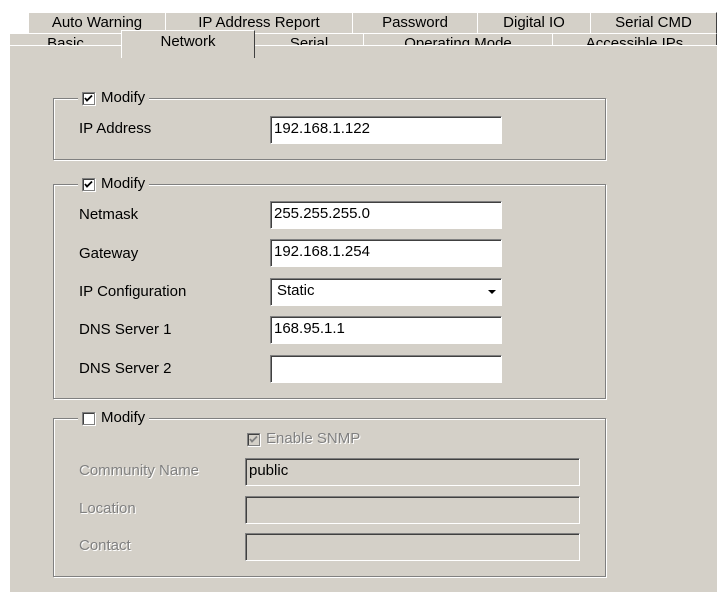 The image size is (717, 592). Describe the element at coordinates (386, 292) in the screenshot. I see `ip-configuration-select: Static` at that location.